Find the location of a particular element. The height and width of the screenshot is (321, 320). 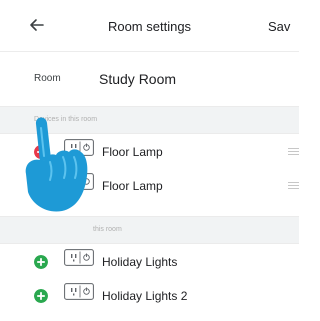

list-item: Holiday Lights 2 is located at coordinates (149, 295).